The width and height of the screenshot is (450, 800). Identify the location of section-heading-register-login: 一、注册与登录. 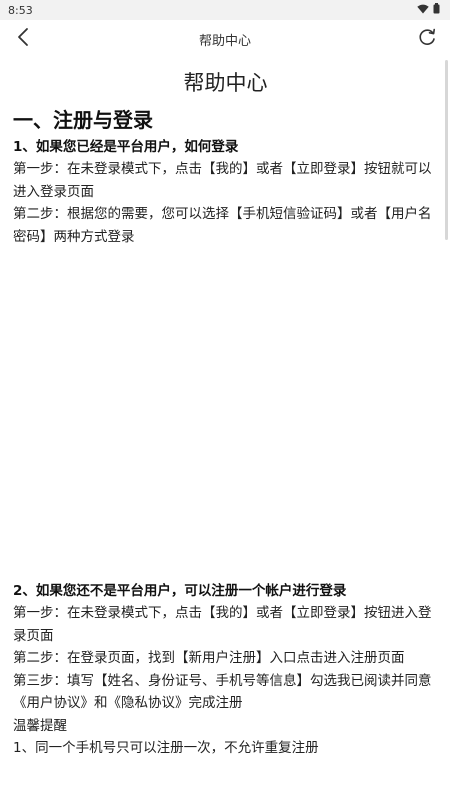
(83, 120).